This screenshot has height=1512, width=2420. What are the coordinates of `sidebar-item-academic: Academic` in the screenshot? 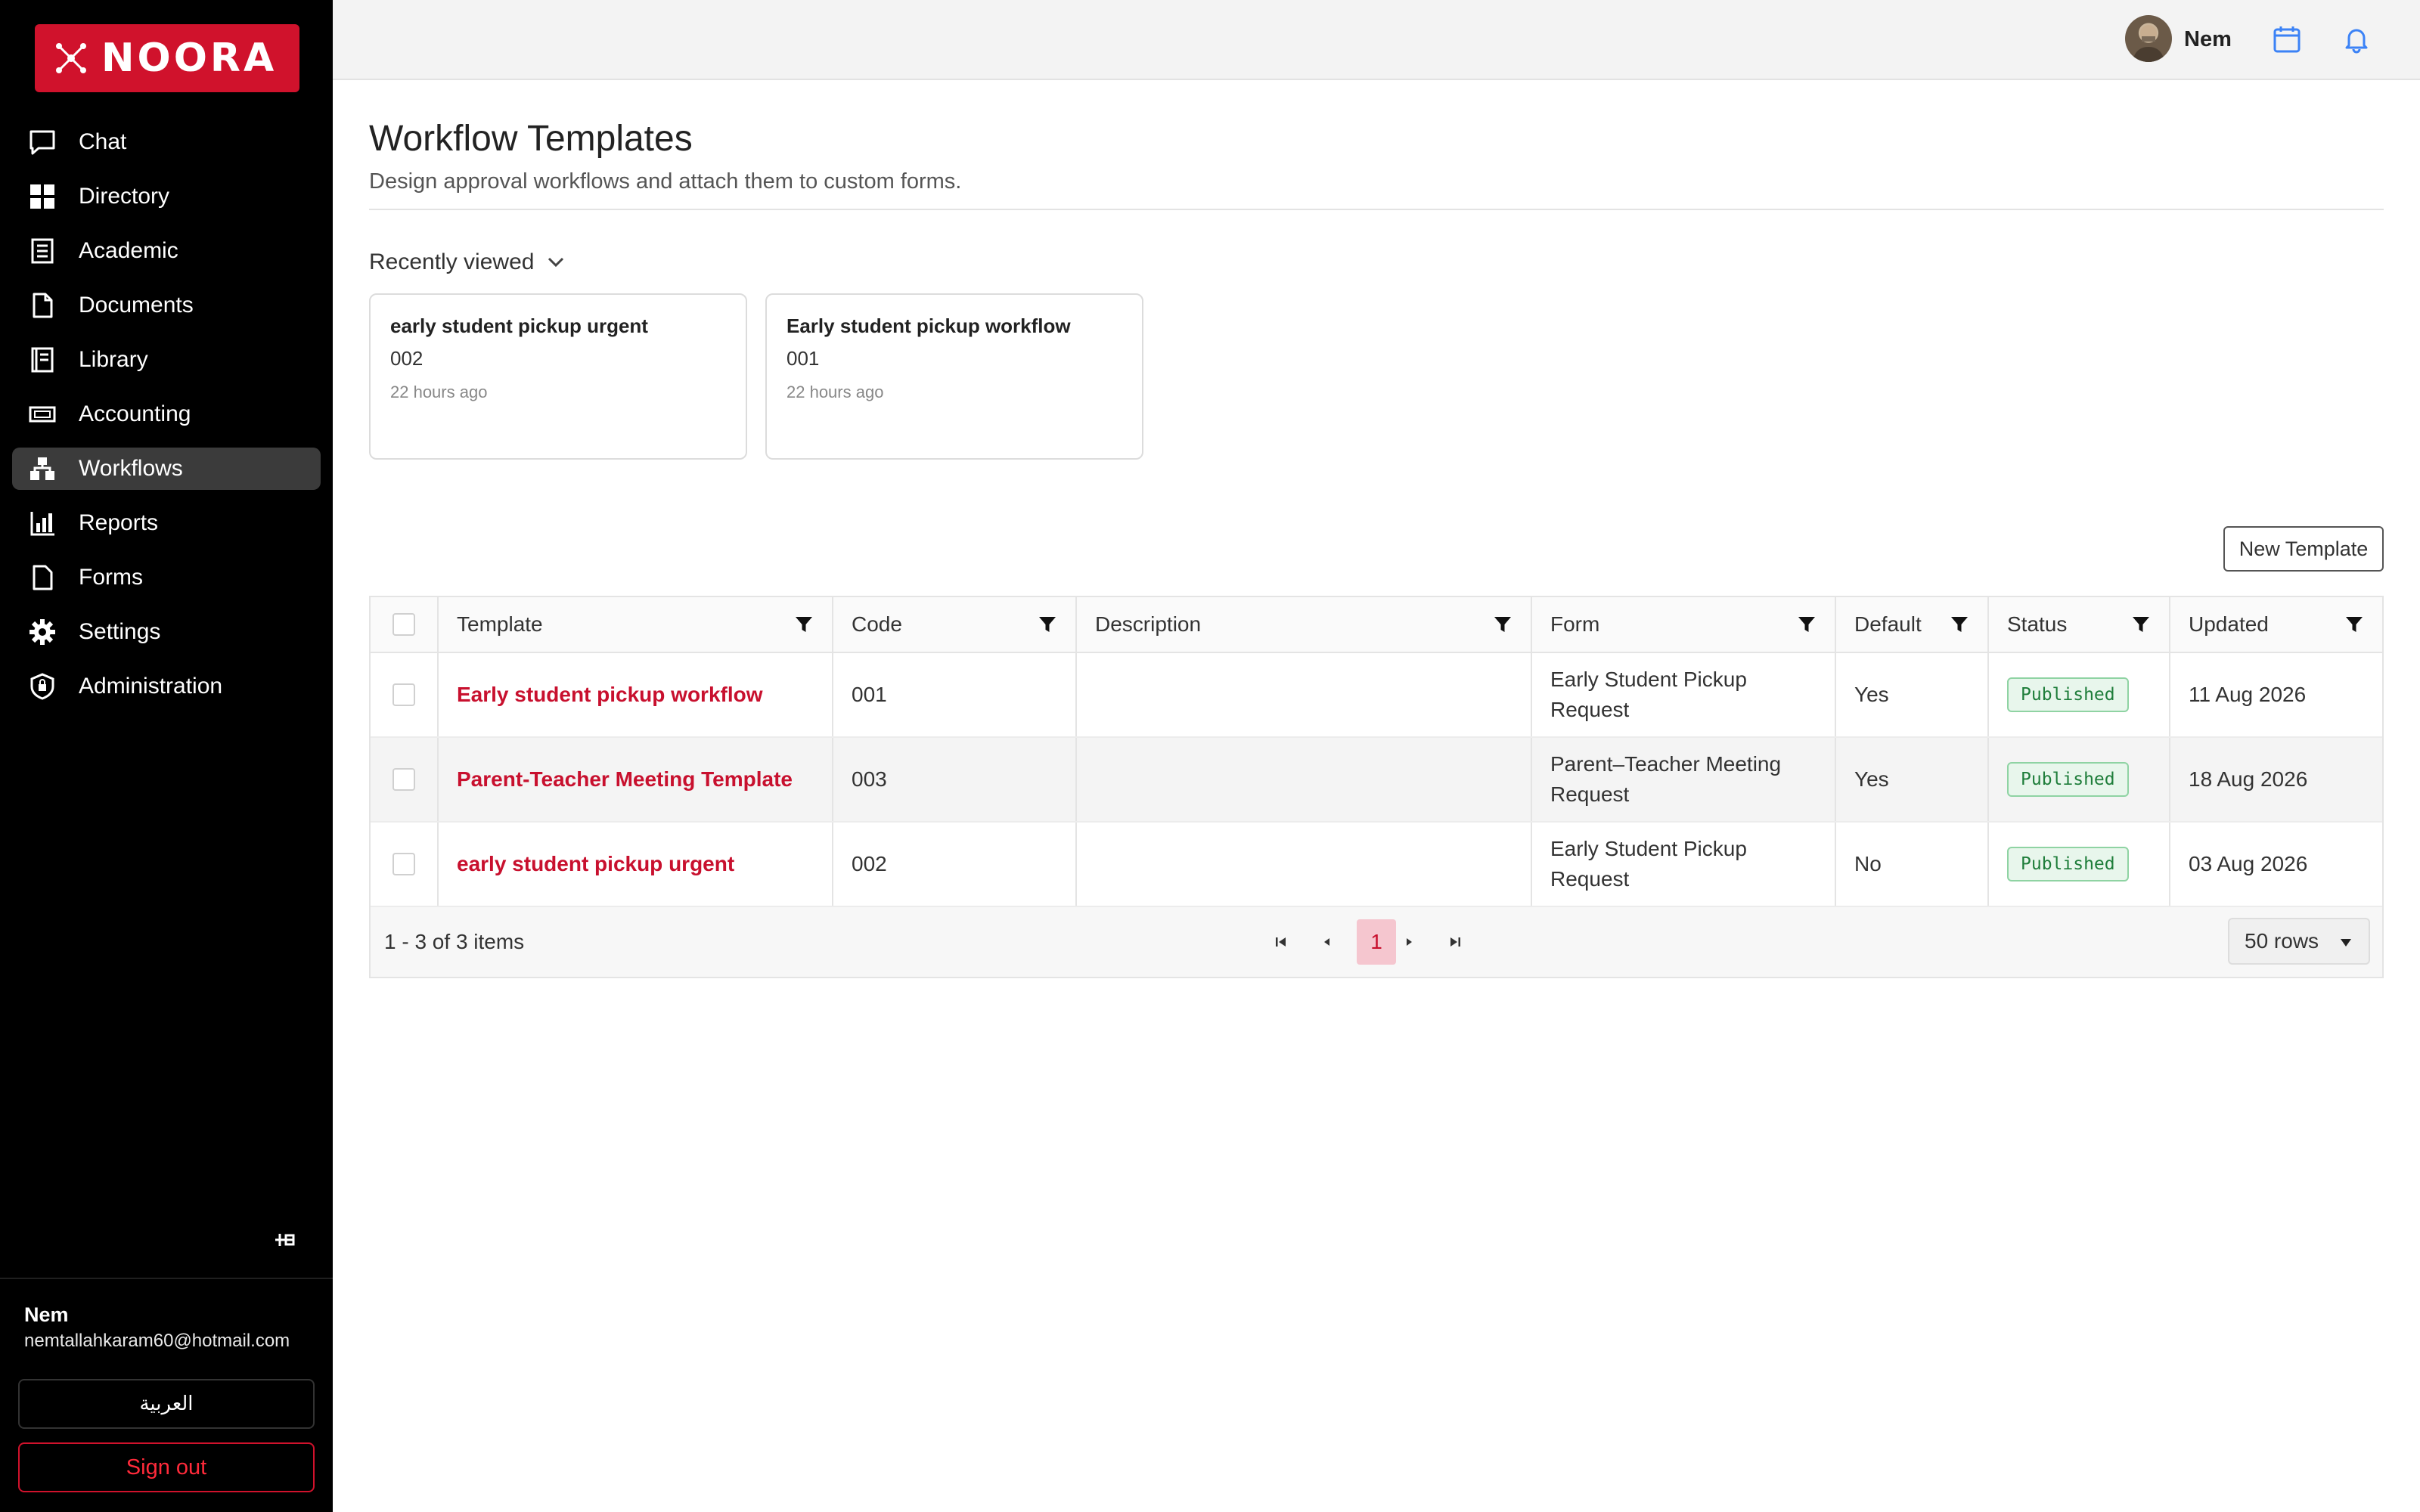 It's located at (166, 251).